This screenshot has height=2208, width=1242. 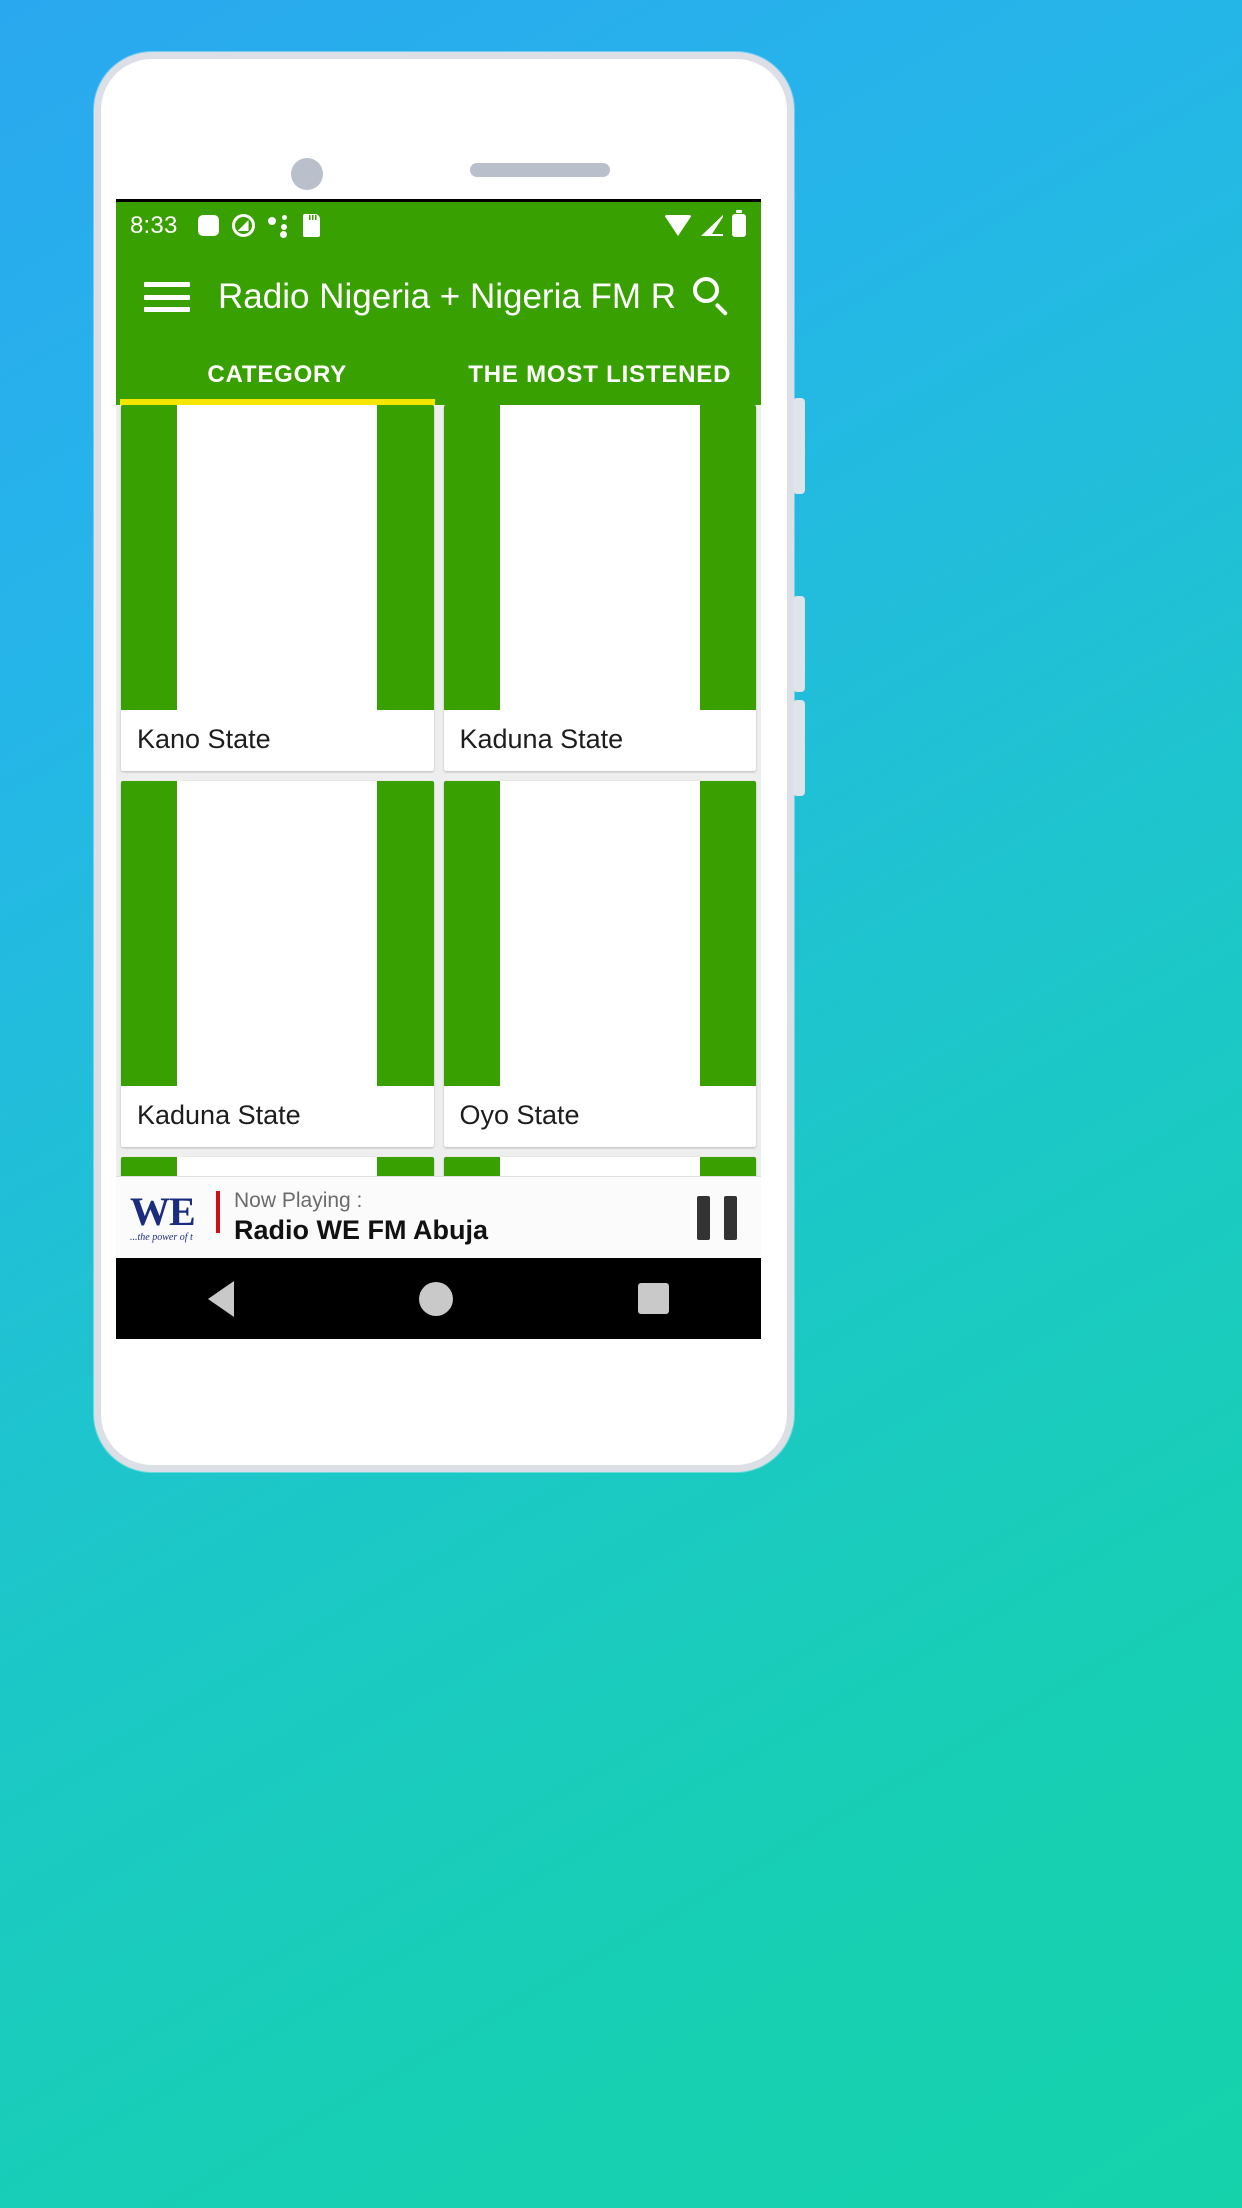 What do you see at coordinates (161, 1237) in the screenshot?
I see `station-logo-subtitle: ...the power of t` at bounding box center [161, 1237].